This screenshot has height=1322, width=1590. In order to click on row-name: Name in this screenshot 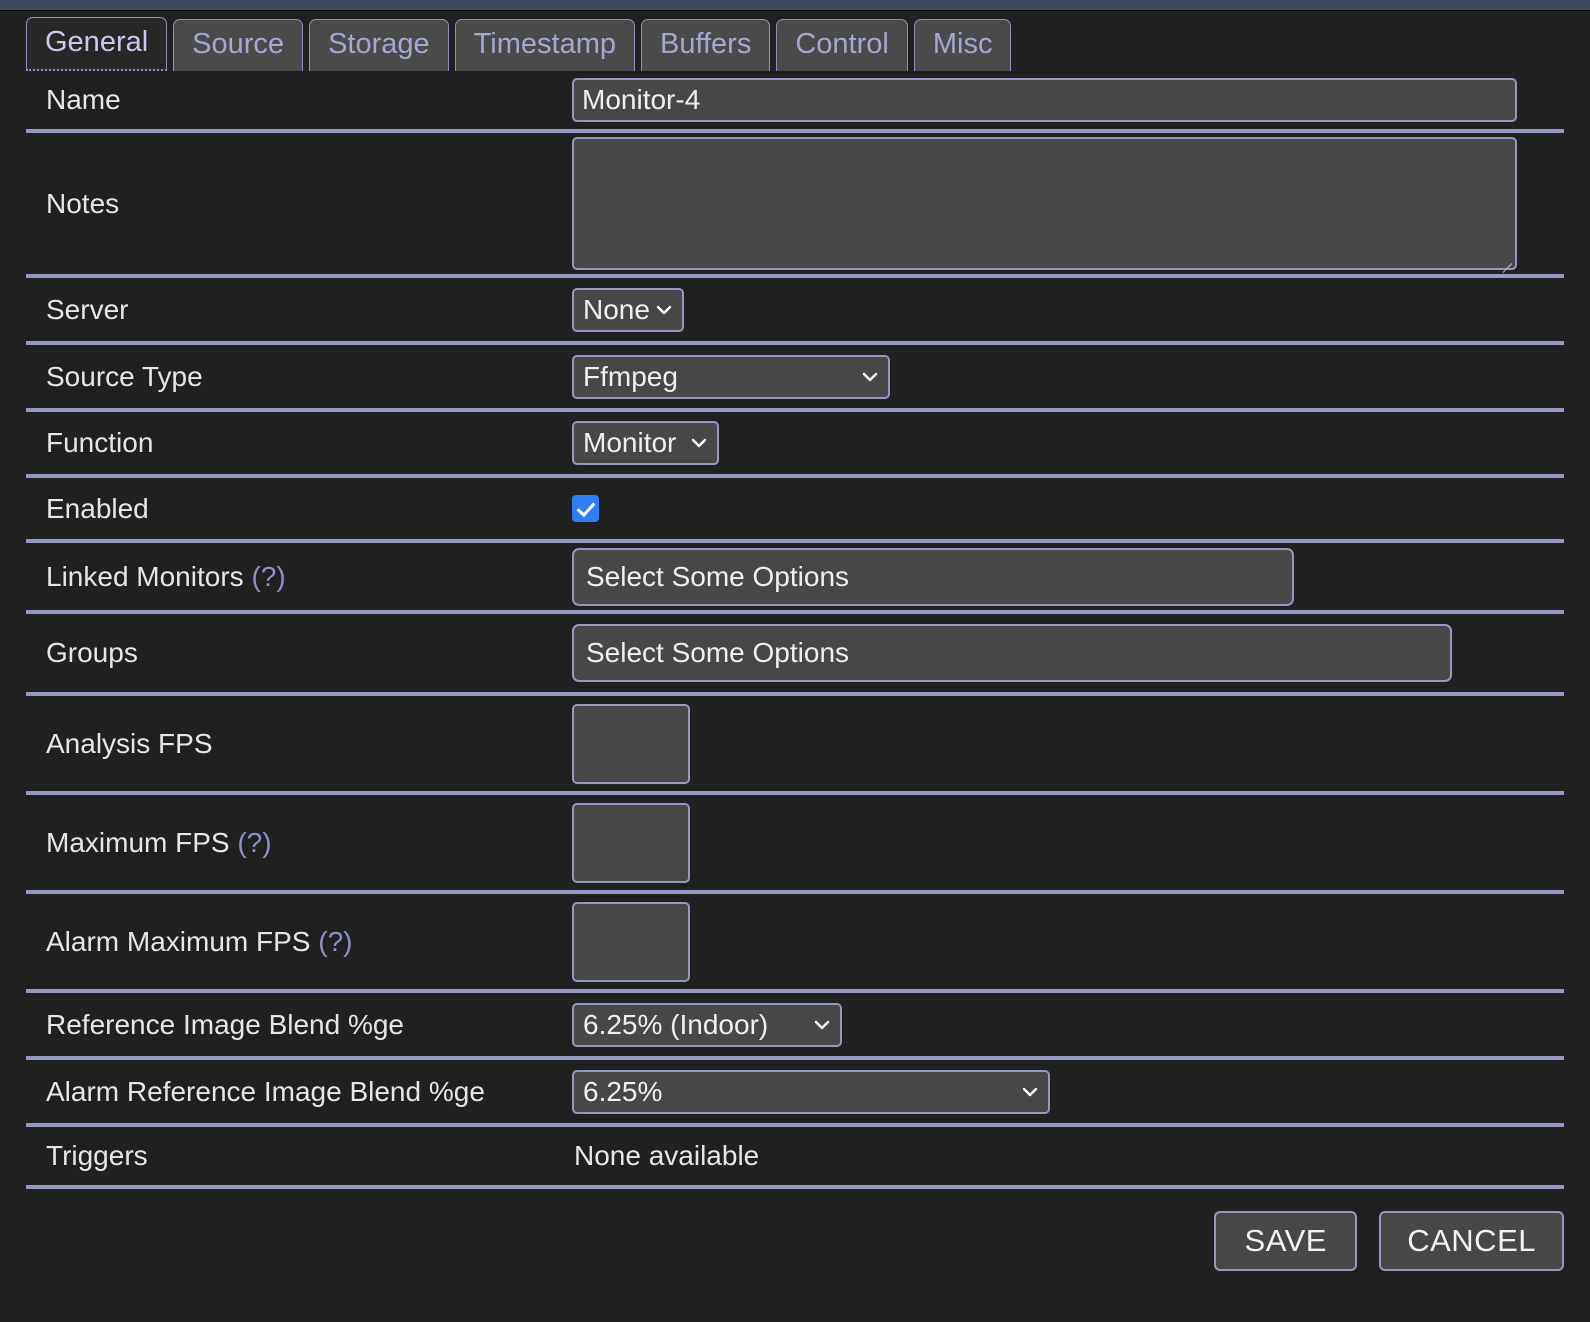, I will do `click(795, 100)`.